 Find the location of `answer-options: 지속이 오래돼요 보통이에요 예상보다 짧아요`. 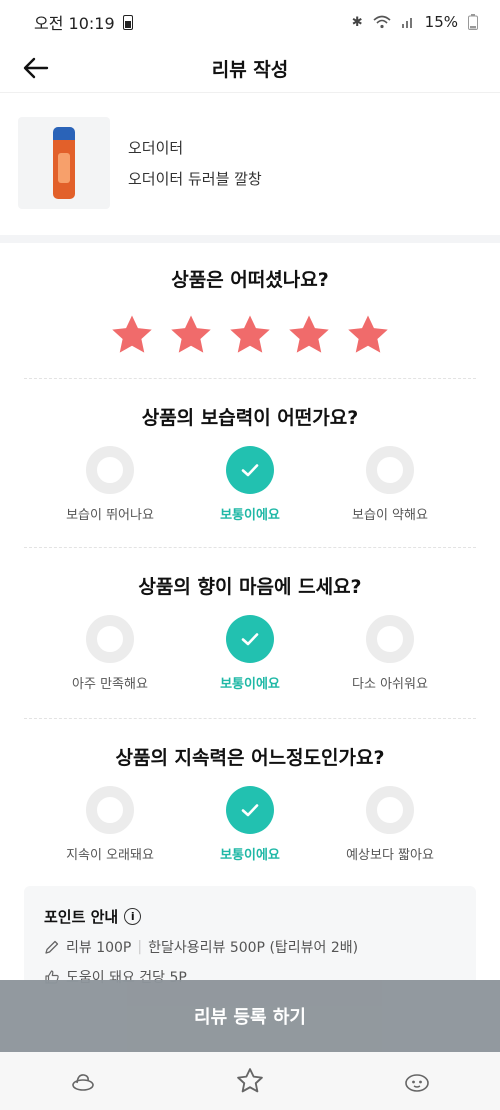

answer-options: 지속이 오래돼요 보통이에요 예상보다 짧아요 is located at coordinates (250, 824).